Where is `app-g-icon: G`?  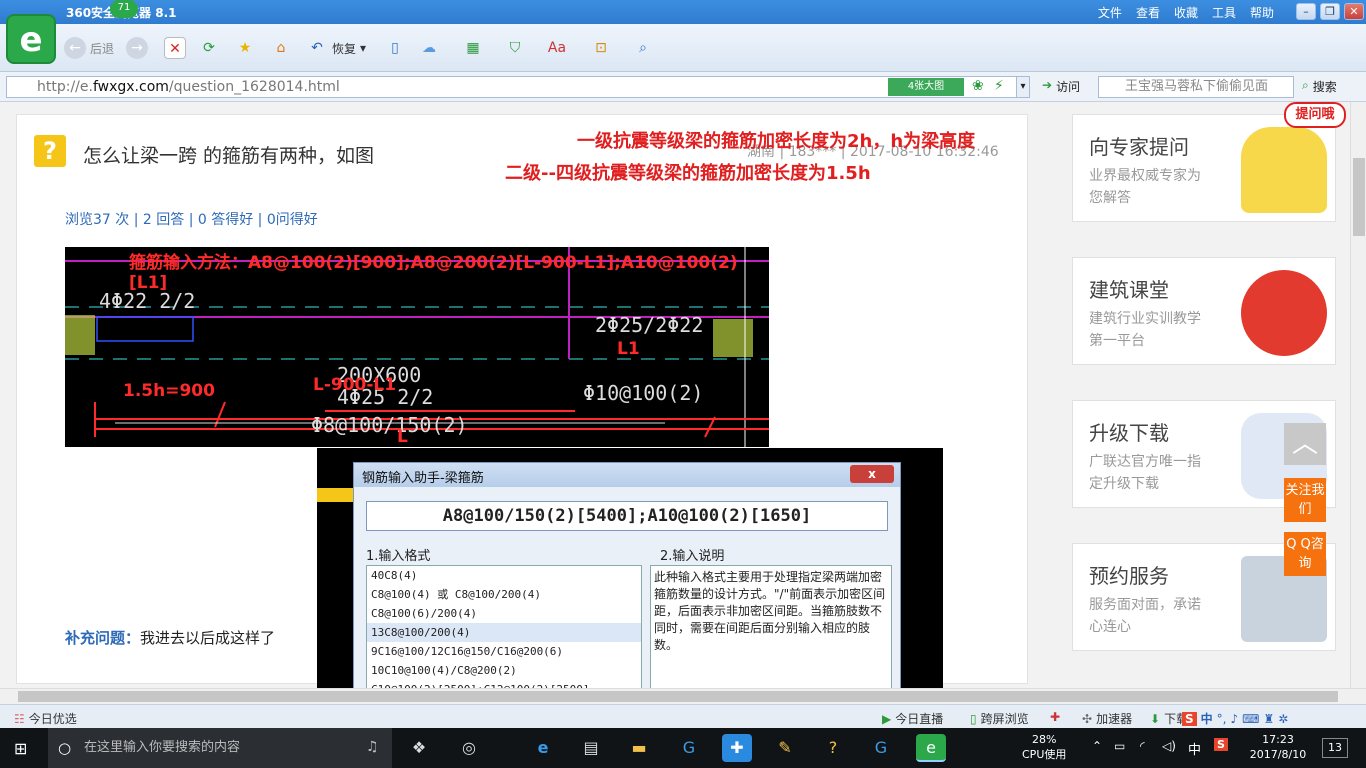 app-g-icon: G is located at coordinates (689, 748).